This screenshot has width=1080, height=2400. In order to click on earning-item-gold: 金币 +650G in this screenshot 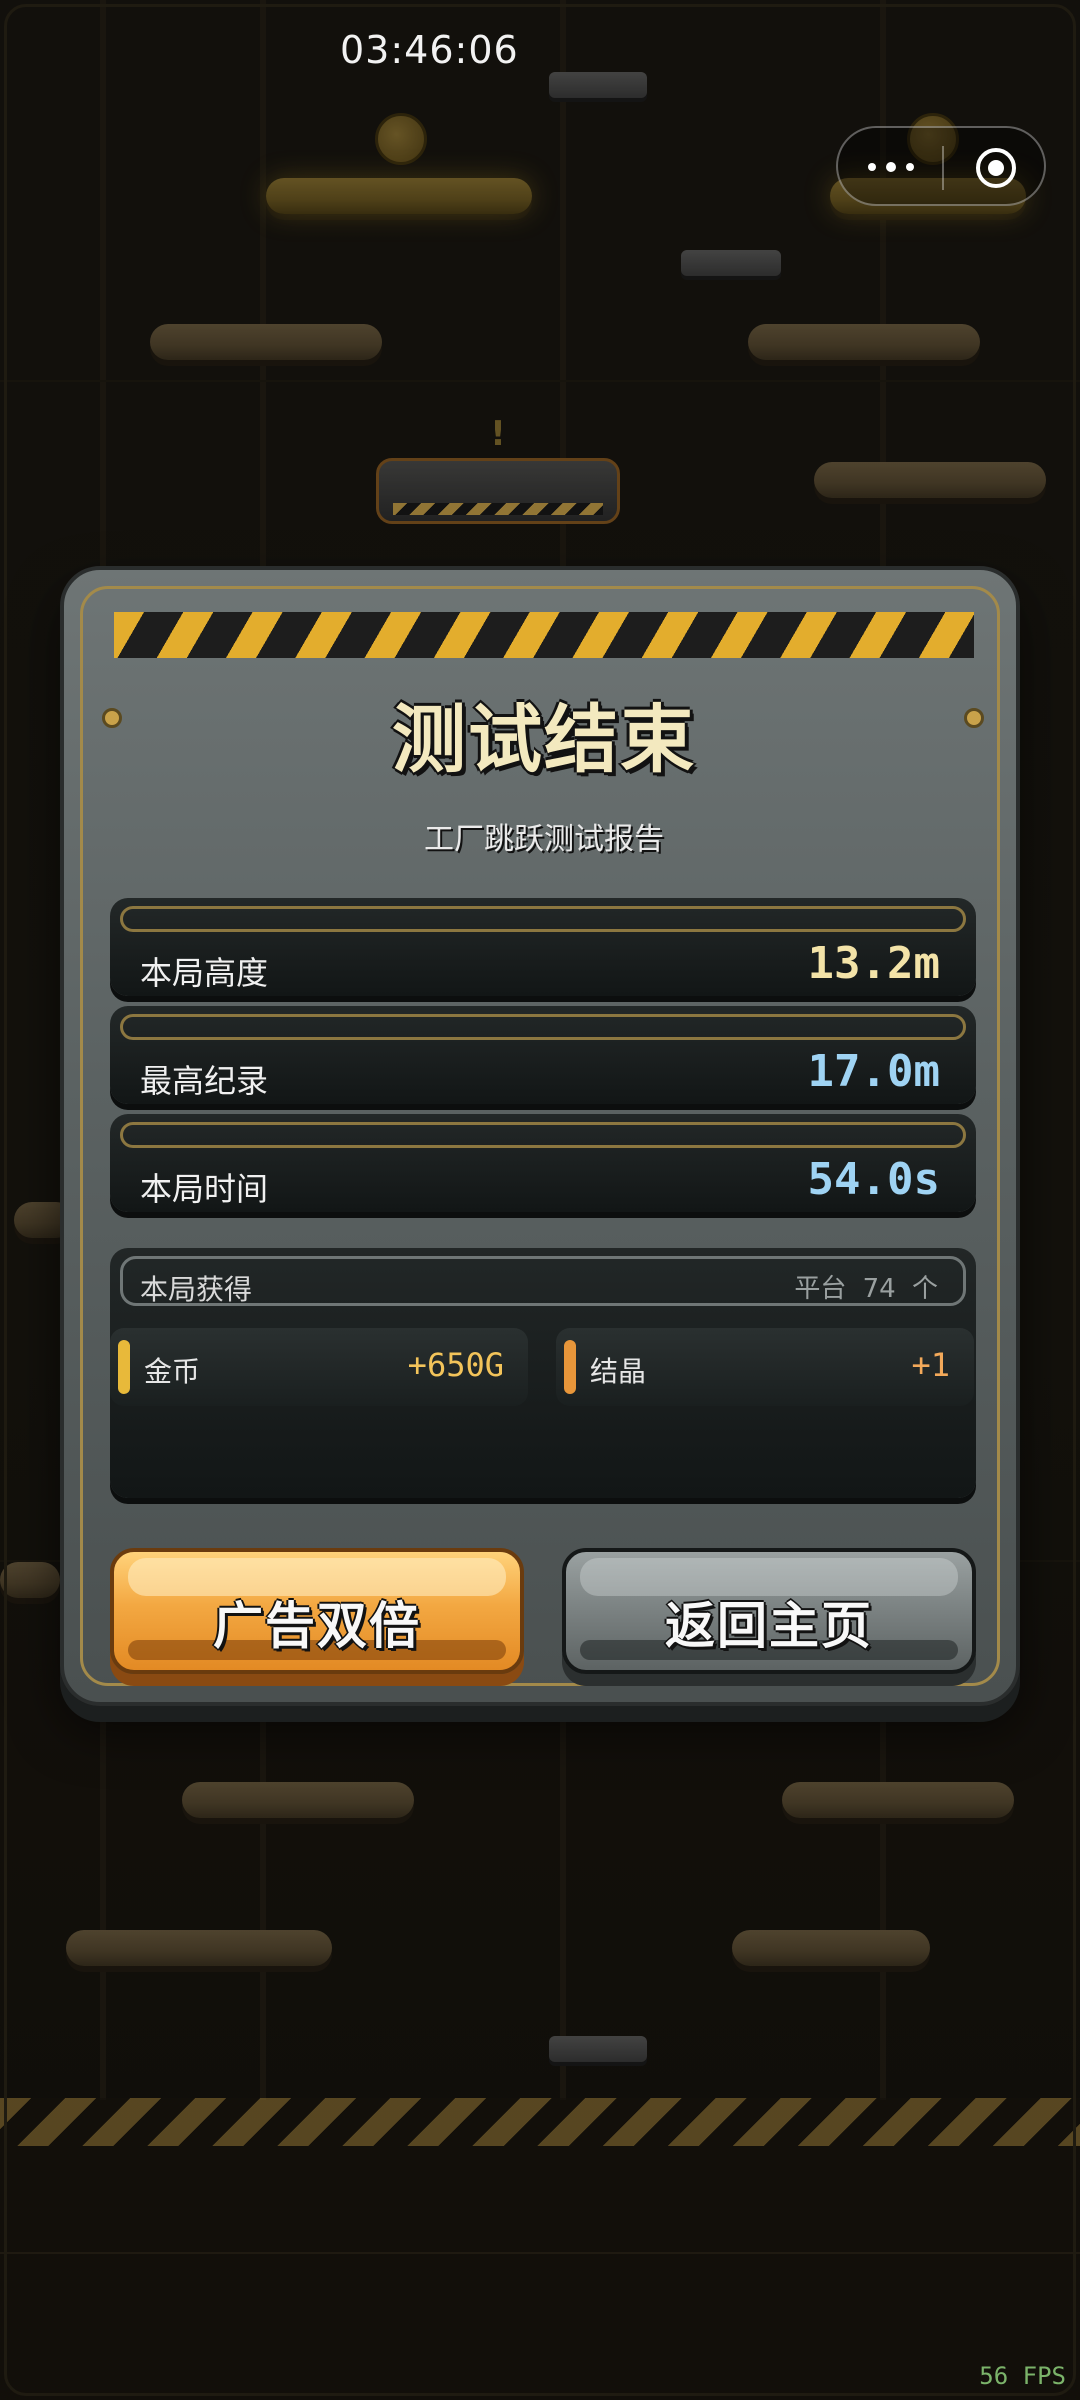, I will do `click(319, 1367)`.